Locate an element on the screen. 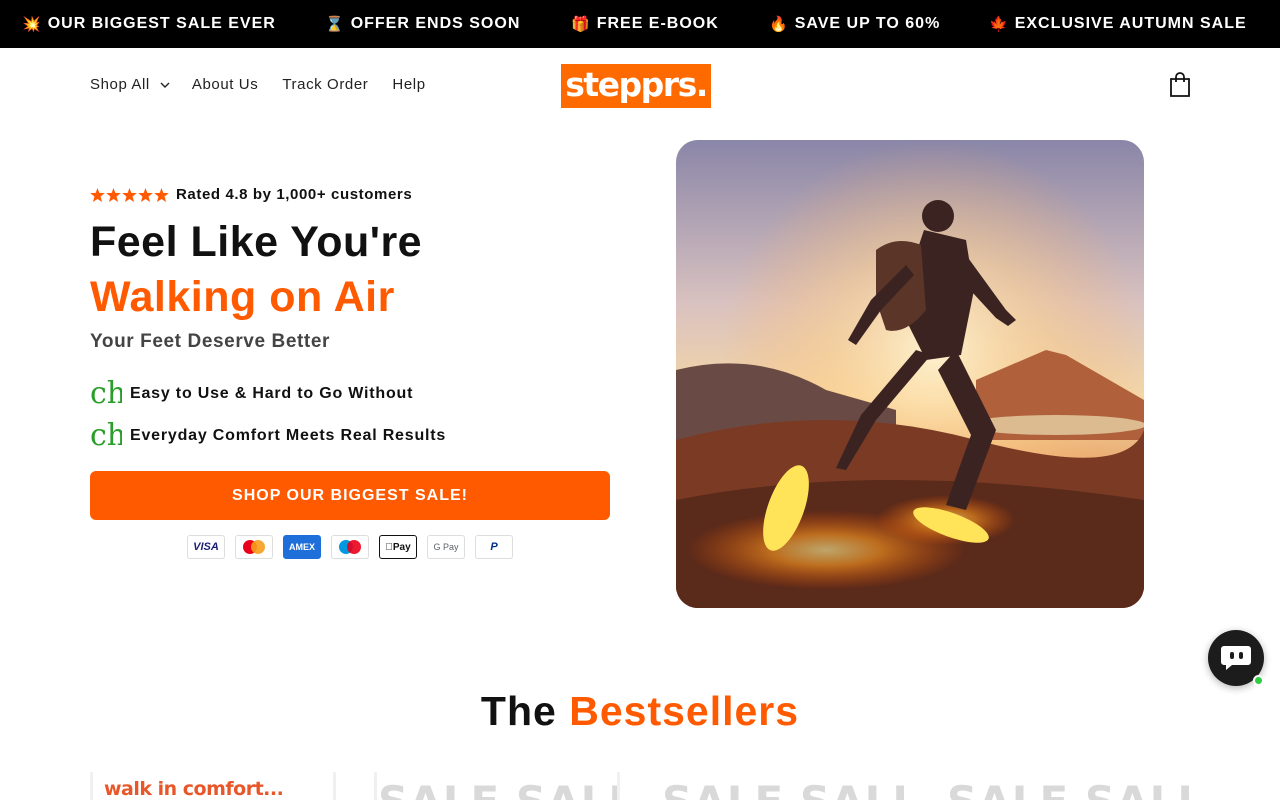 Image resolution: width=1280 pixels, height=800 pixels. feature-item: check Easy to Use & Hard to Go Without is located at coordinates (251, 394).